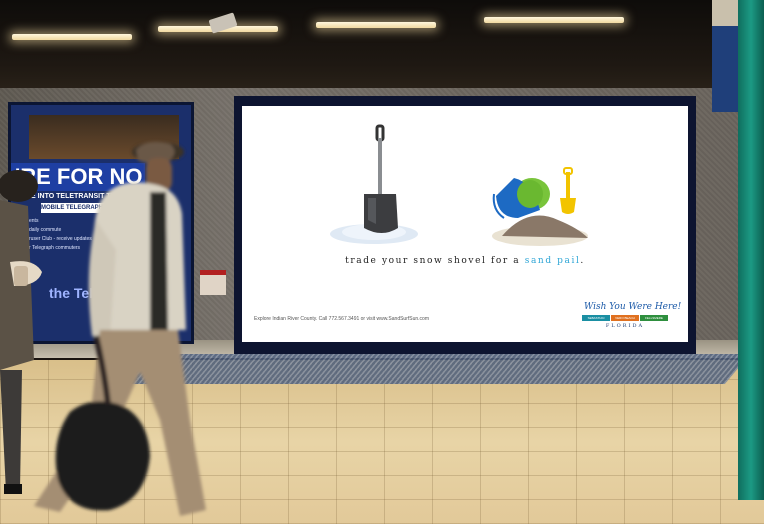 The height and width of the screenshot is (524, 764). Describe the element at coordinates (21, 332) in the screenshot. I see `bystander-person` at that location.